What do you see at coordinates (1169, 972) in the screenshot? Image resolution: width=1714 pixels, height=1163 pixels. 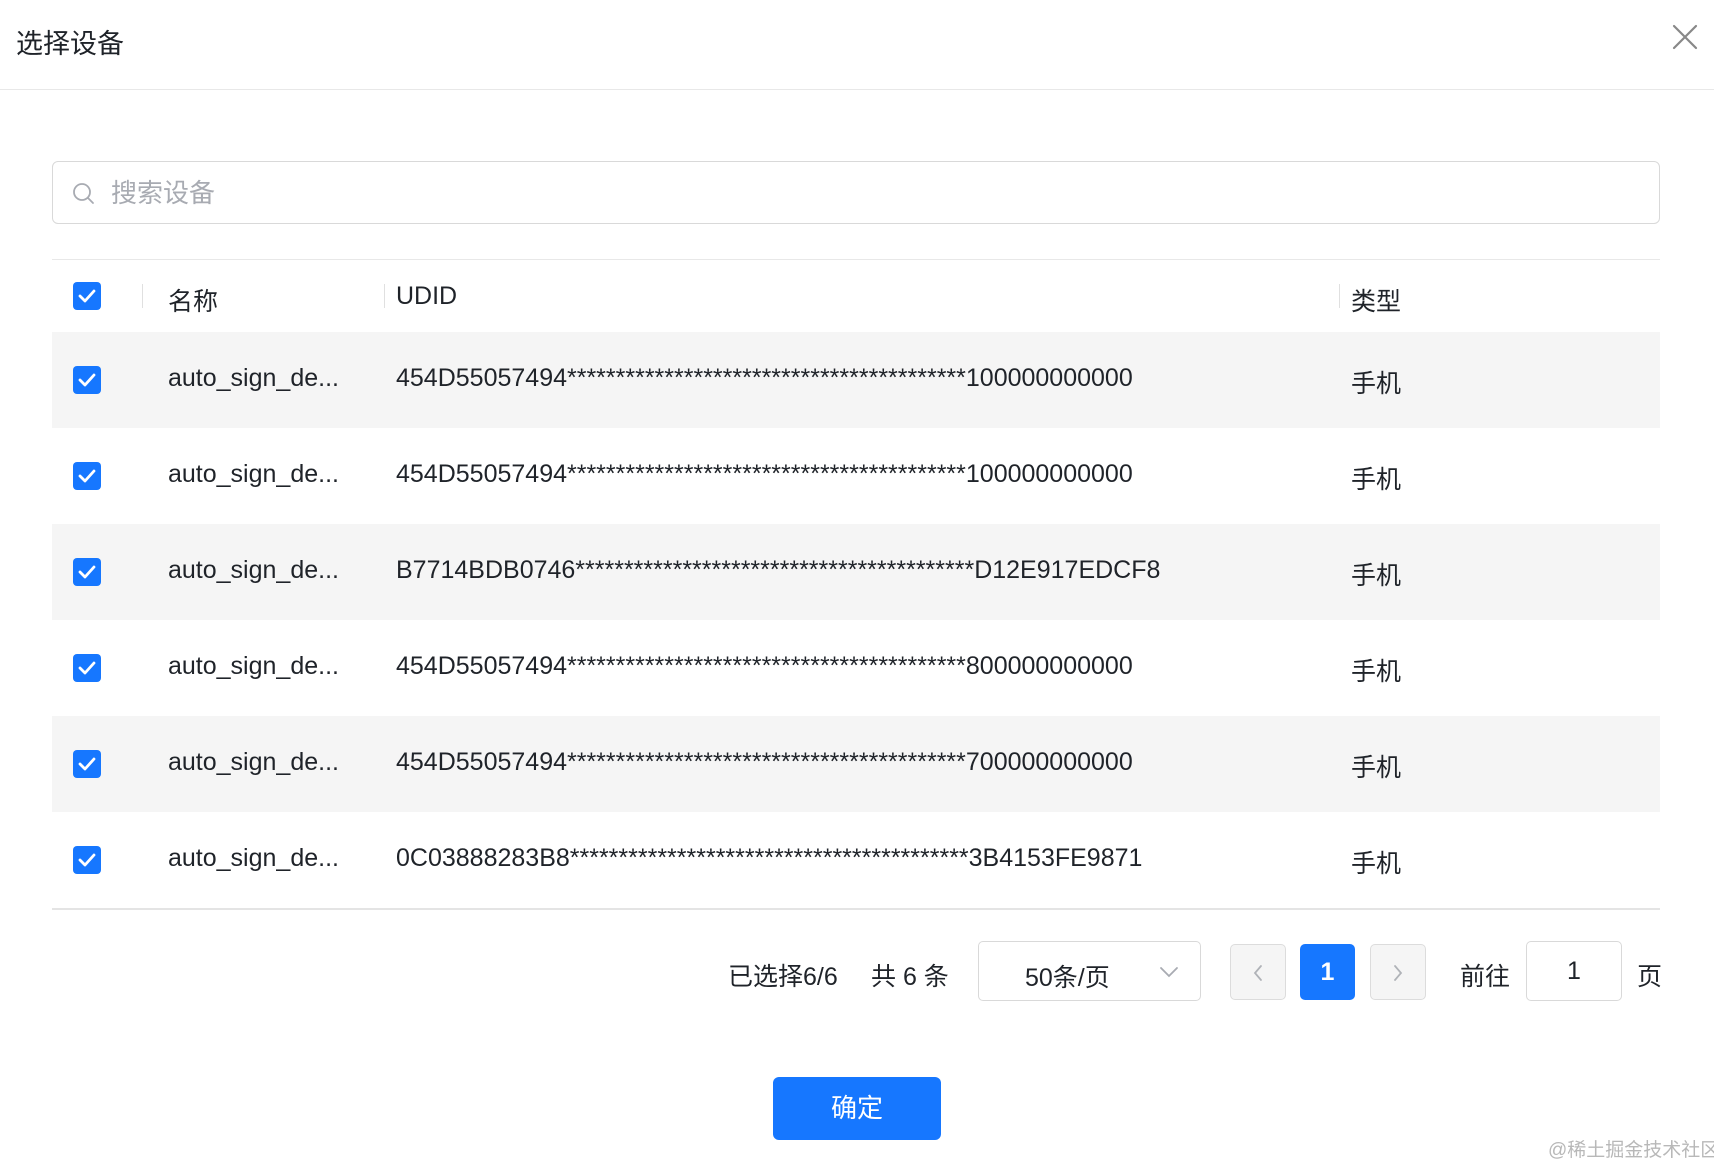 I see `chevron-down-icon` at bounding box center [1169, 972].